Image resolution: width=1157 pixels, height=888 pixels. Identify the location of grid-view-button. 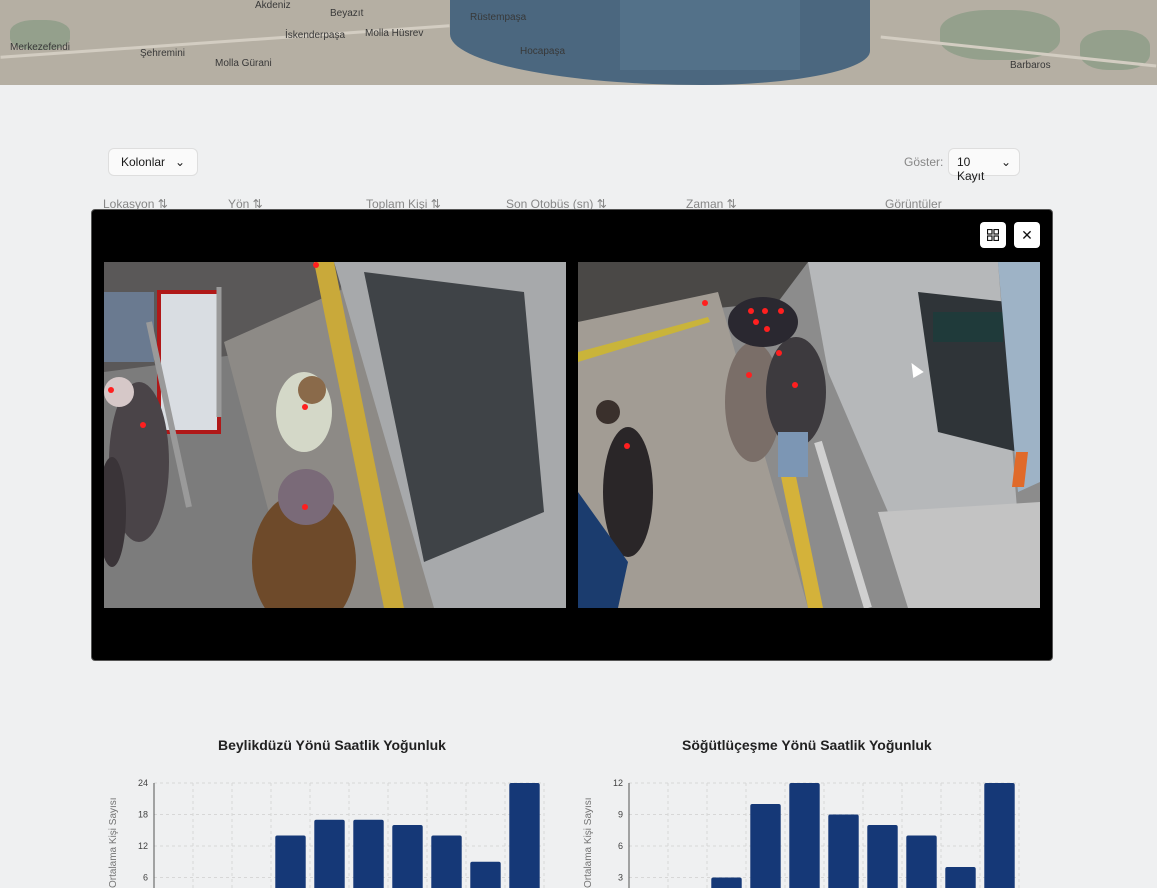
(993, 235).